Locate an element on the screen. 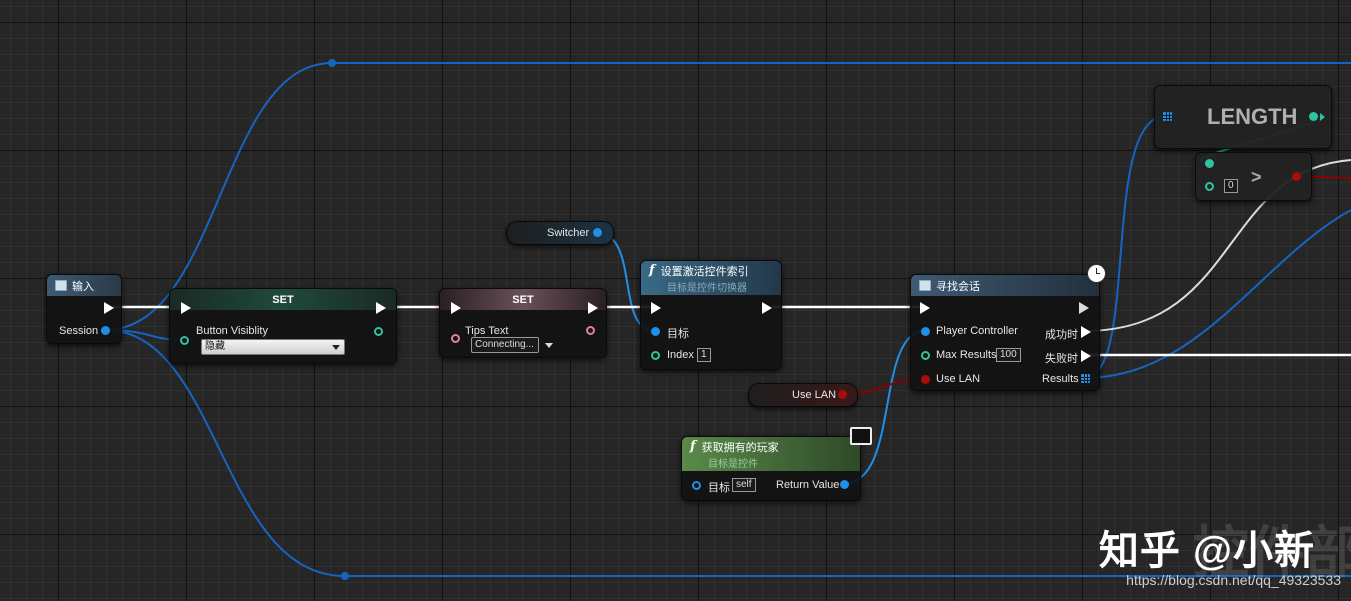 Image resolution: width=1351 pixels, height=601 pixels. input-node: 输入 Session is located at coordinates (84, 309).